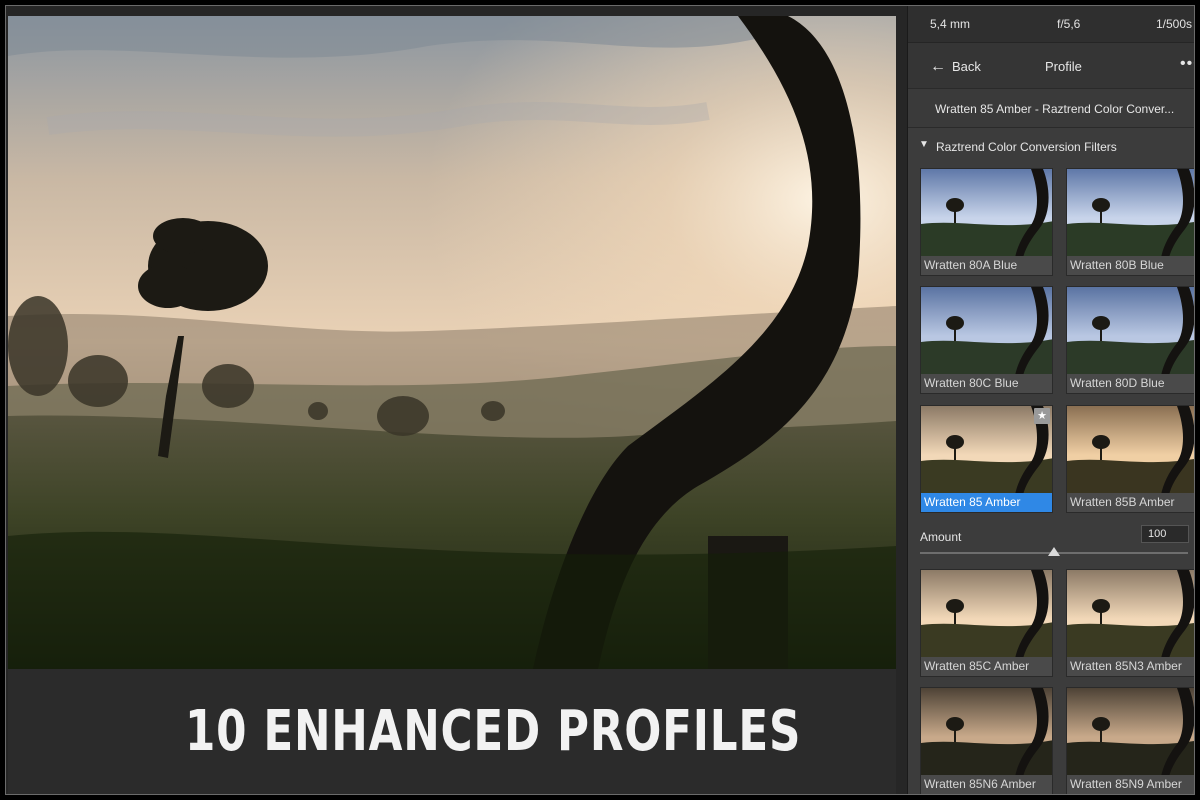  I want to click on profile-thumbnail-label: Wratten 85B Amber, so click(1130, 502).